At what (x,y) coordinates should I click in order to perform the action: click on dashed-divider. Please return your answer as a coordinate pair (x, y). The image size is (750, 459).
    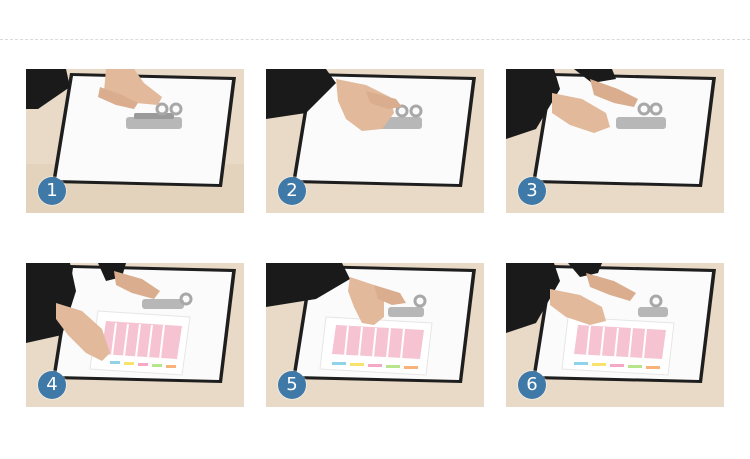
    Looking at the image, I should click on (375, 39).